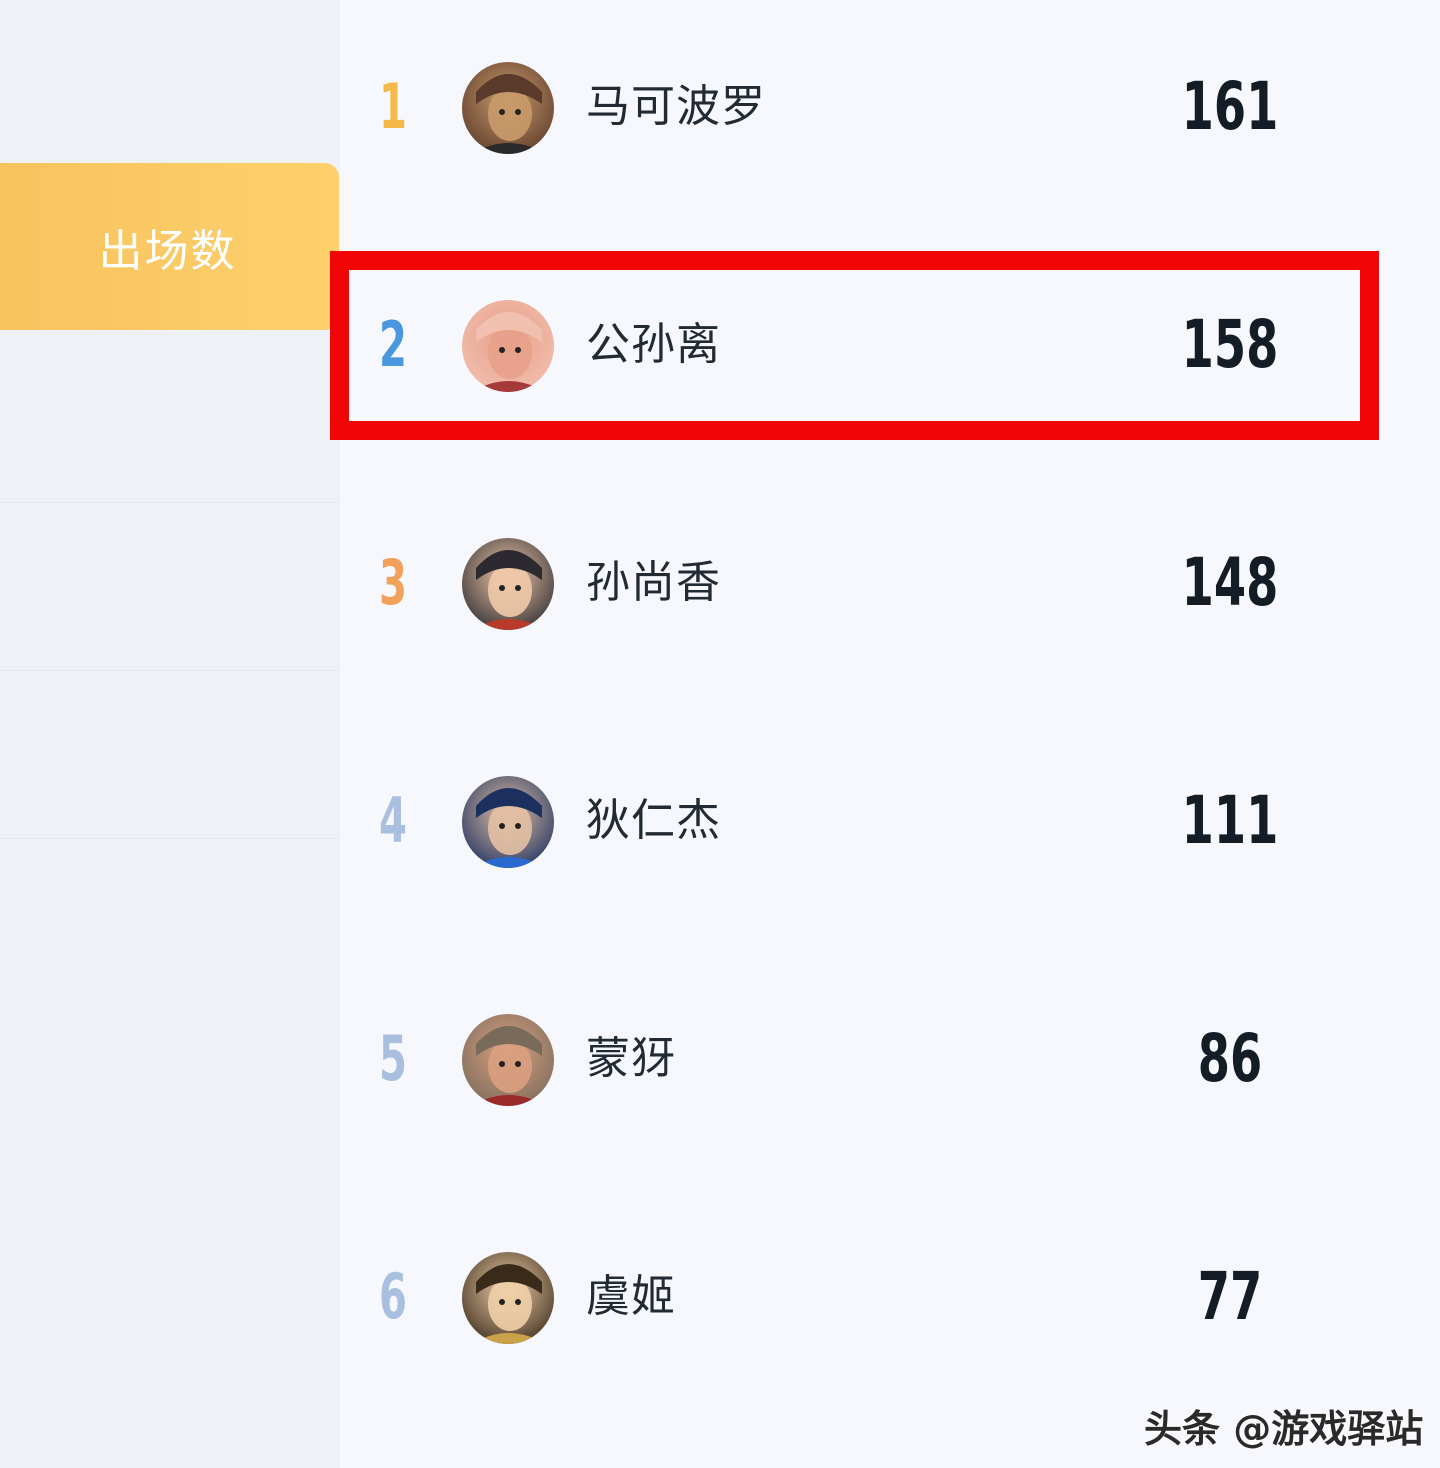 This screenshot has width=1440, height=1468. I want to click on rank-number: 6, so click(393, 1296).